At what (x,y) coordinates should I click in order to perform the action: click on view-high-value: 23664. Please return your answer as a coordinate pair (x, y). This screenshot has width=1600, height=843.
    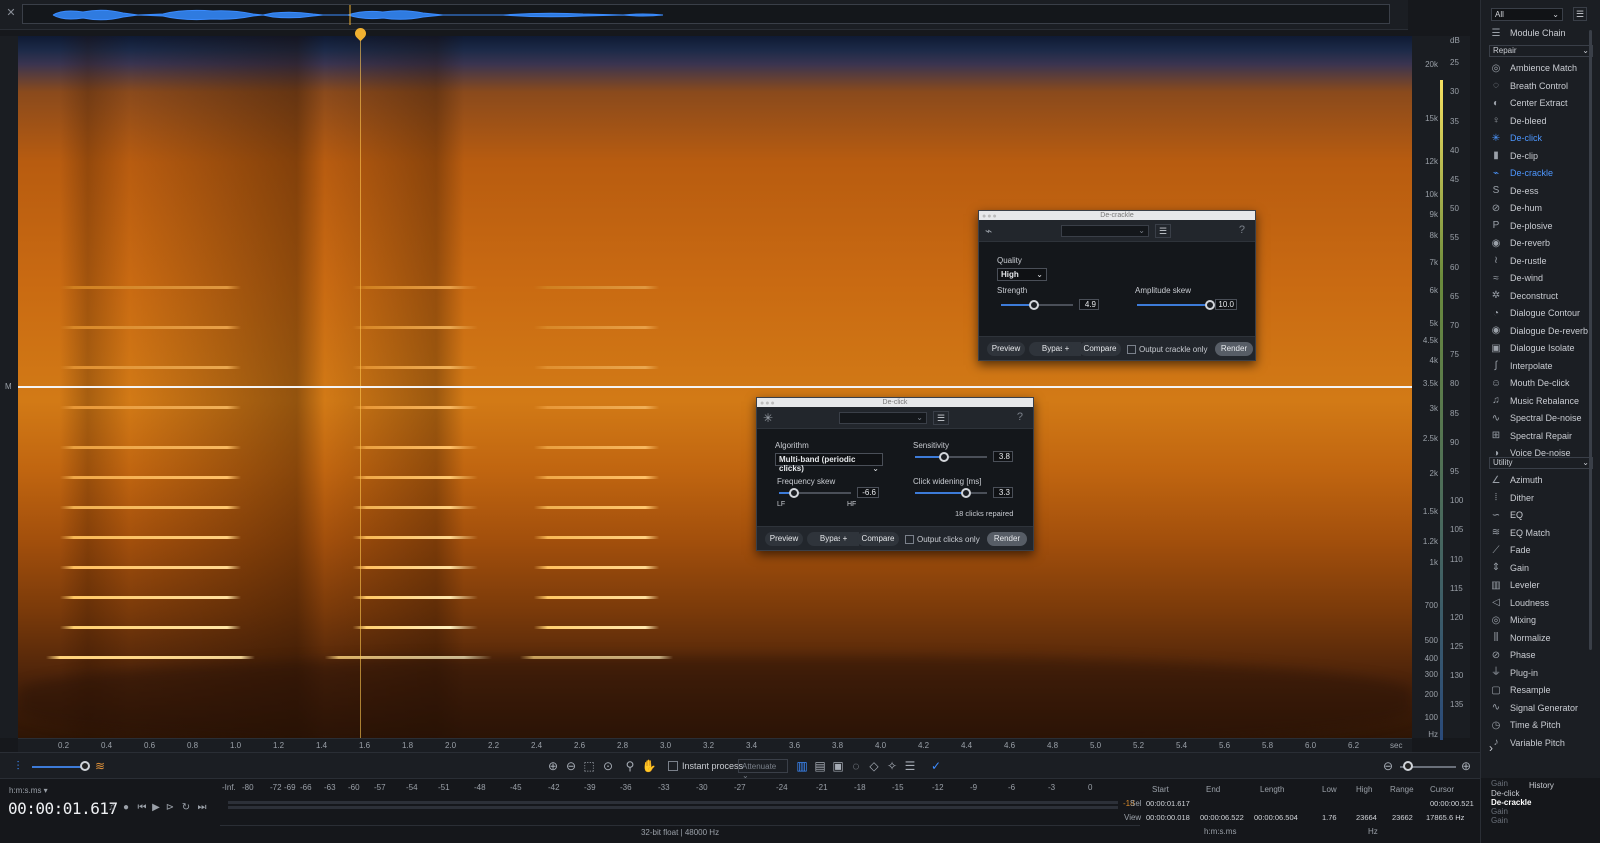
    Looking at the image, I should click on (1366, 817).